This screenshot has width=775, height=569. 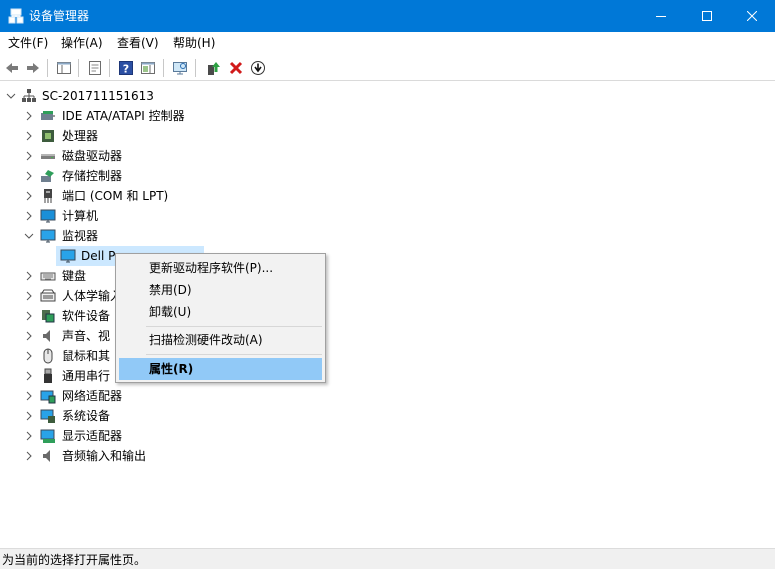 What do you see at coordinates (206, 340) in the screenshot?
I see `menu-item-label: 扫描检测硬件改动(A)` at bounding box center [206, 340].